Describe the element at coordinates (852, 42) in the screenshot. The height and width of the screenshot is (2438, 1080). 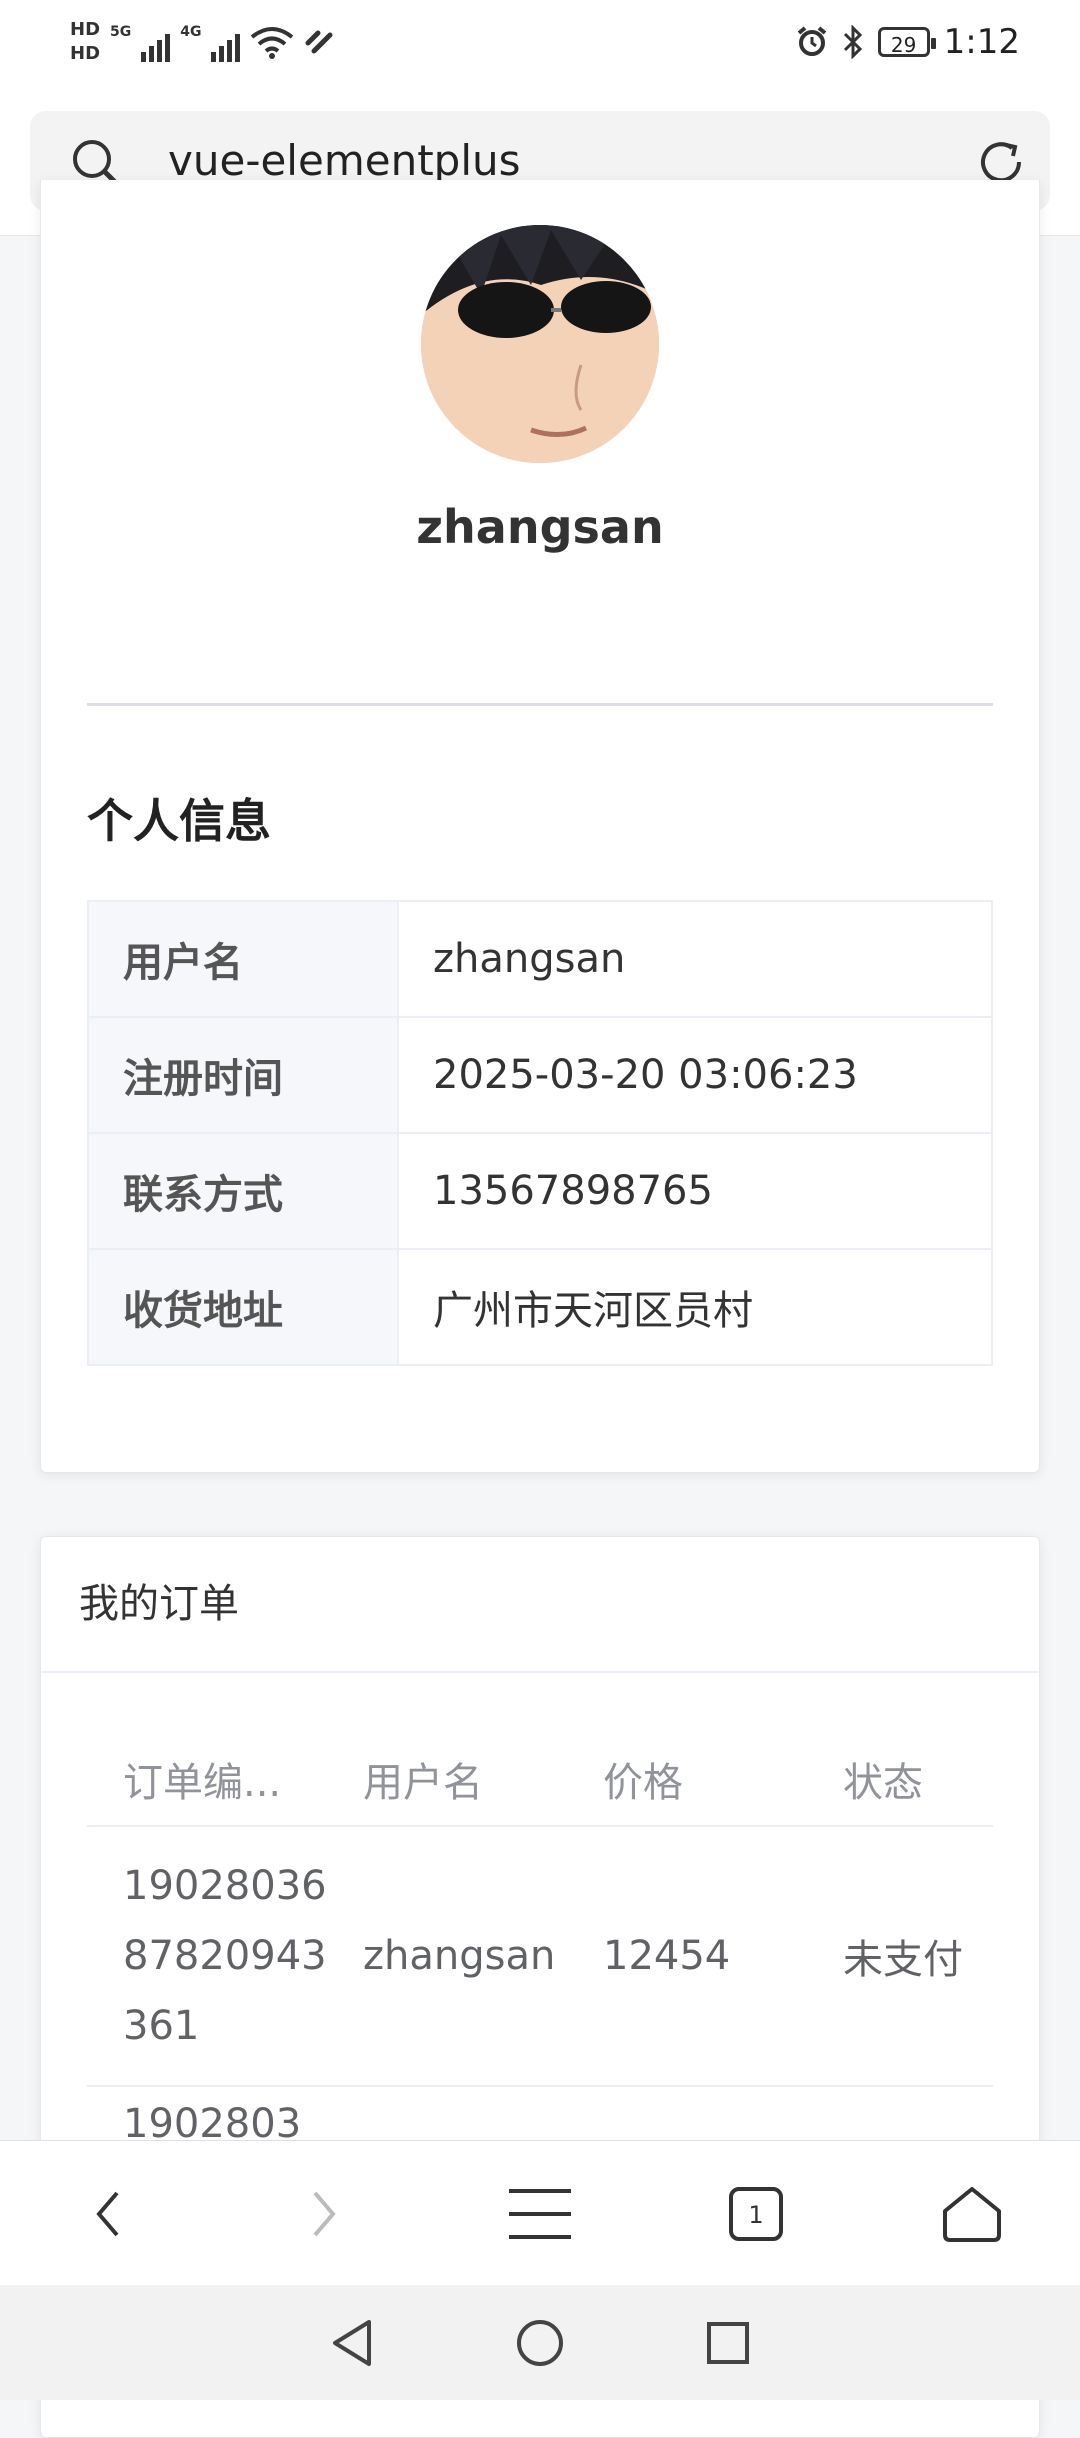
I see `bluetooth-icon` at that location.